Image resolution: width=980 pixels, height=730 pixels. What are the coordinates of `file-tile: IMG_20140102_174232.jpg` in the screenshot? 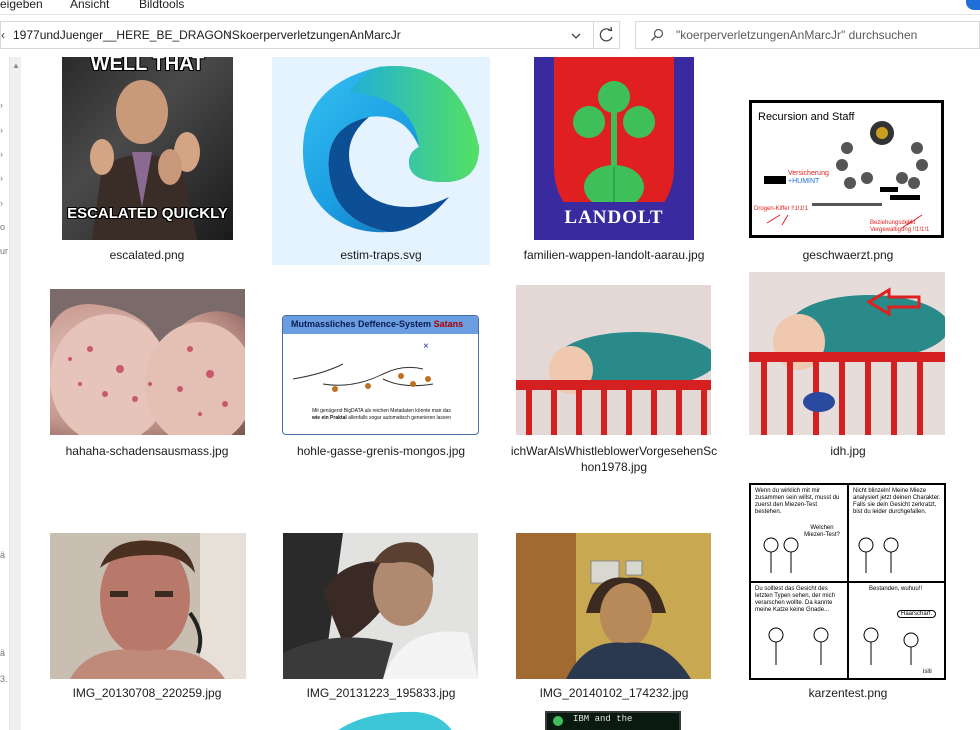 It's located at (614, 617).